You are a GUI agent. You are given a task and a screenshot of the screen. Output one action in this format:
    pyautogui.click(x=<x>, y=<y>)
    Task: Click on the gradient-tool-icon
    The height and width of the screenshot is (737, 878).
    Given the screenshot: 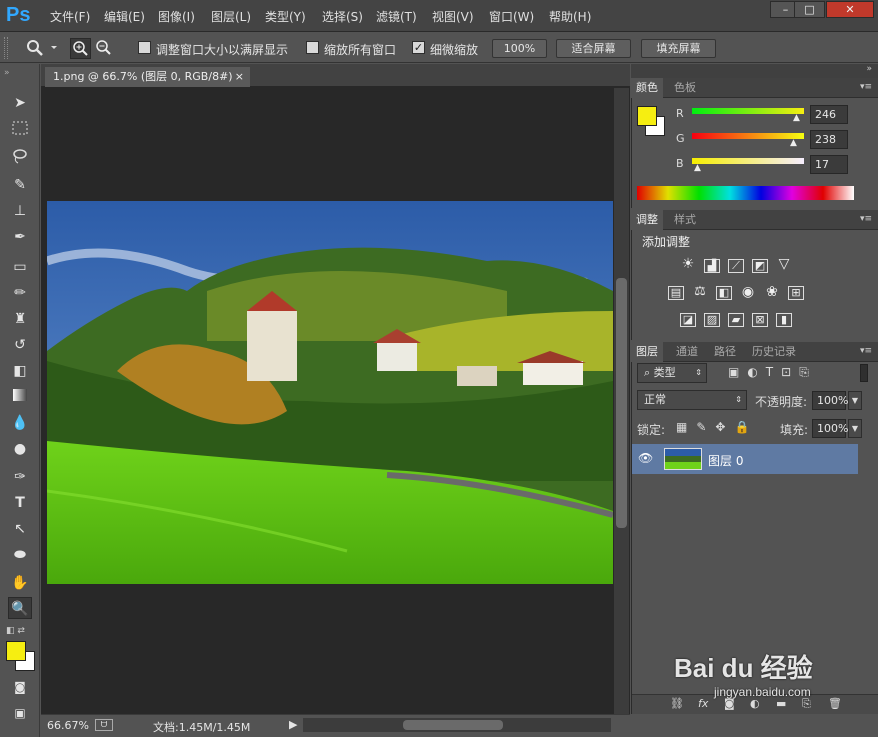 What is the action you would take?
    pyautogui.click(x=20, y=397)
    